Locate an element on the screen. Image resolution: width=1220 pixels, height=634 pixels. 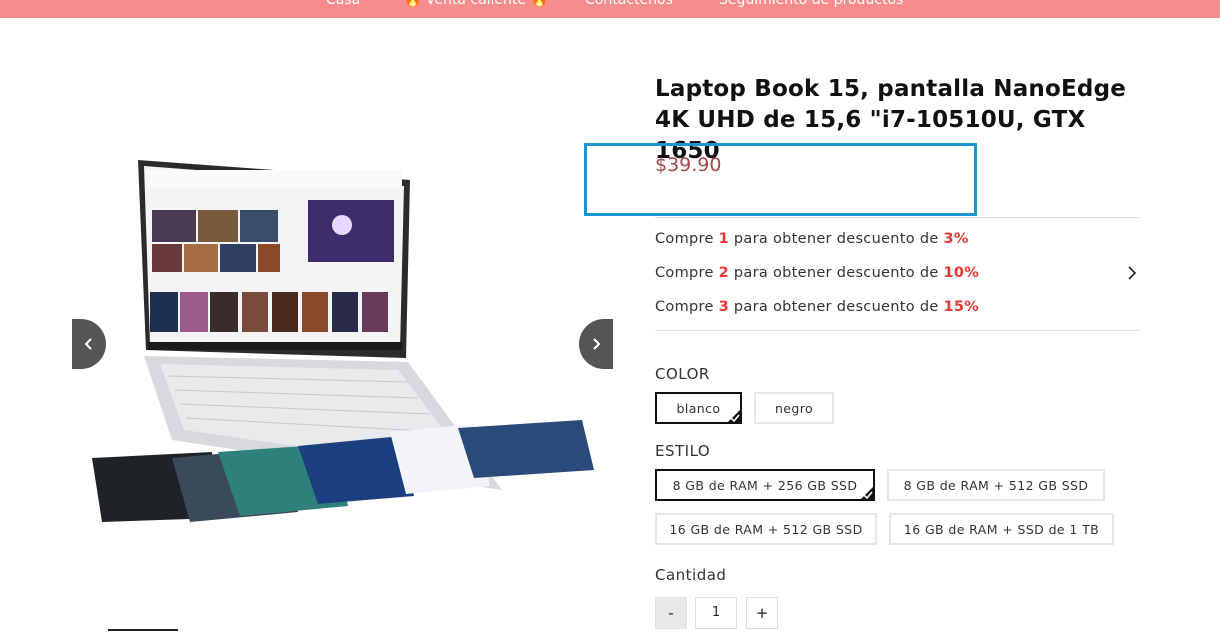
discount-row: Compre 1 para obtener descuento de 3% is located at coordinates (812, 239).